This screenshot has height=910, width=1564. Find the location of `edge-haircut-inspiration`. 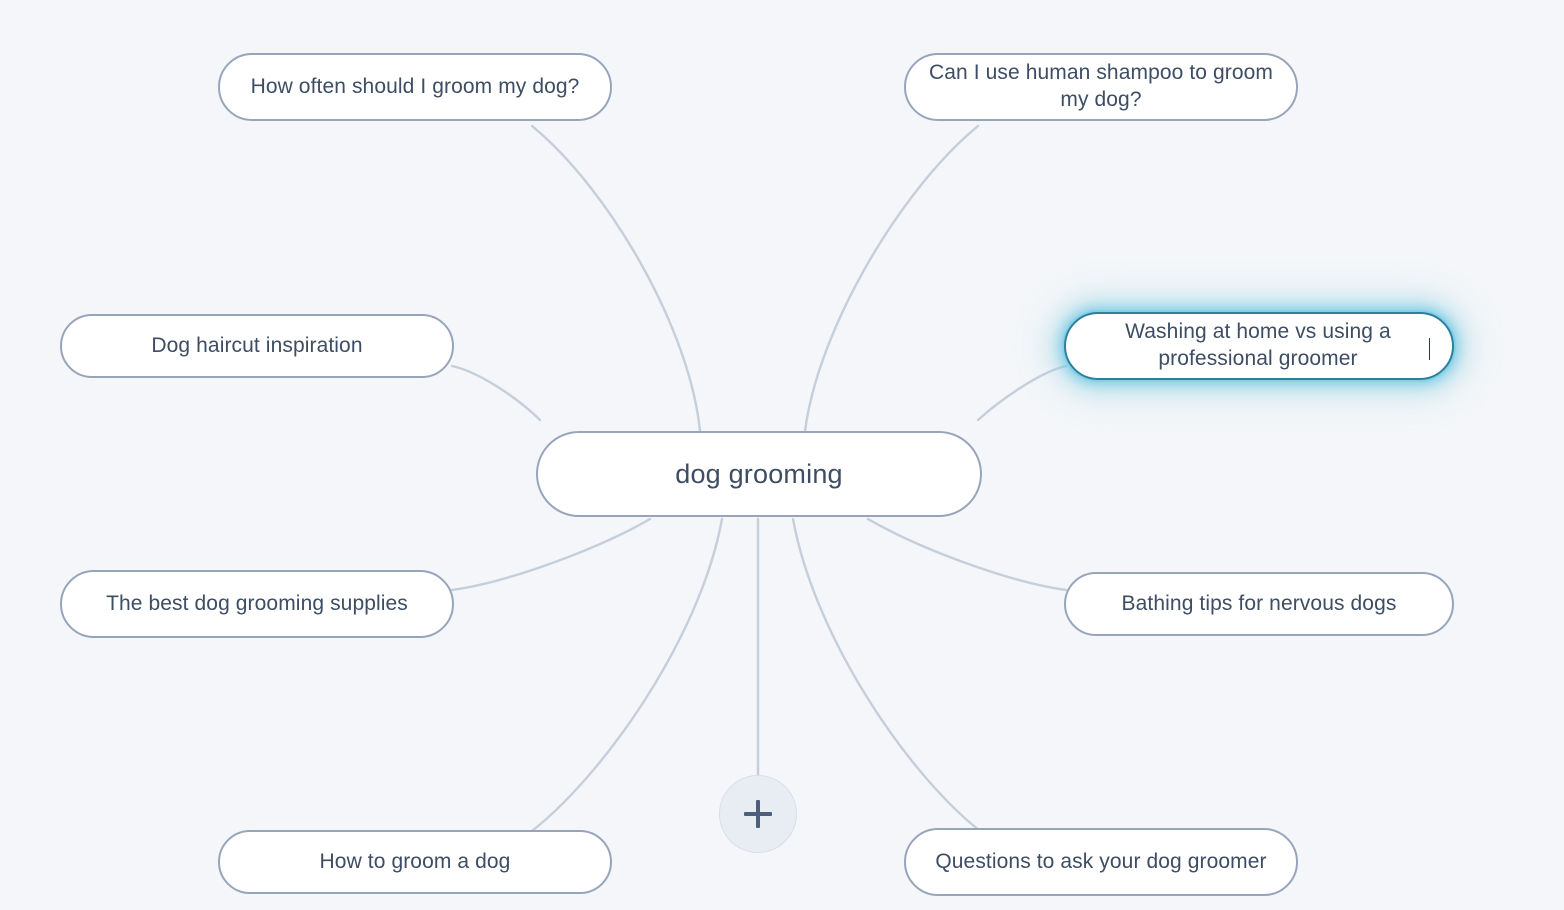

edge-haircut-inspiration is located at coordinates (496, 393).